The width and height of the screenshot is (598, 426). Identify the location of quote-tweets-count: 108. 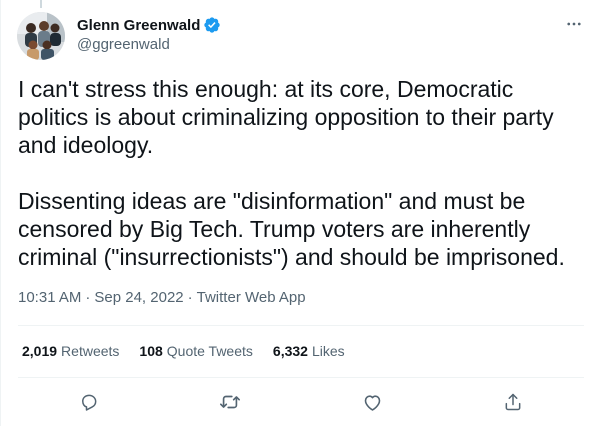
(151, 351).